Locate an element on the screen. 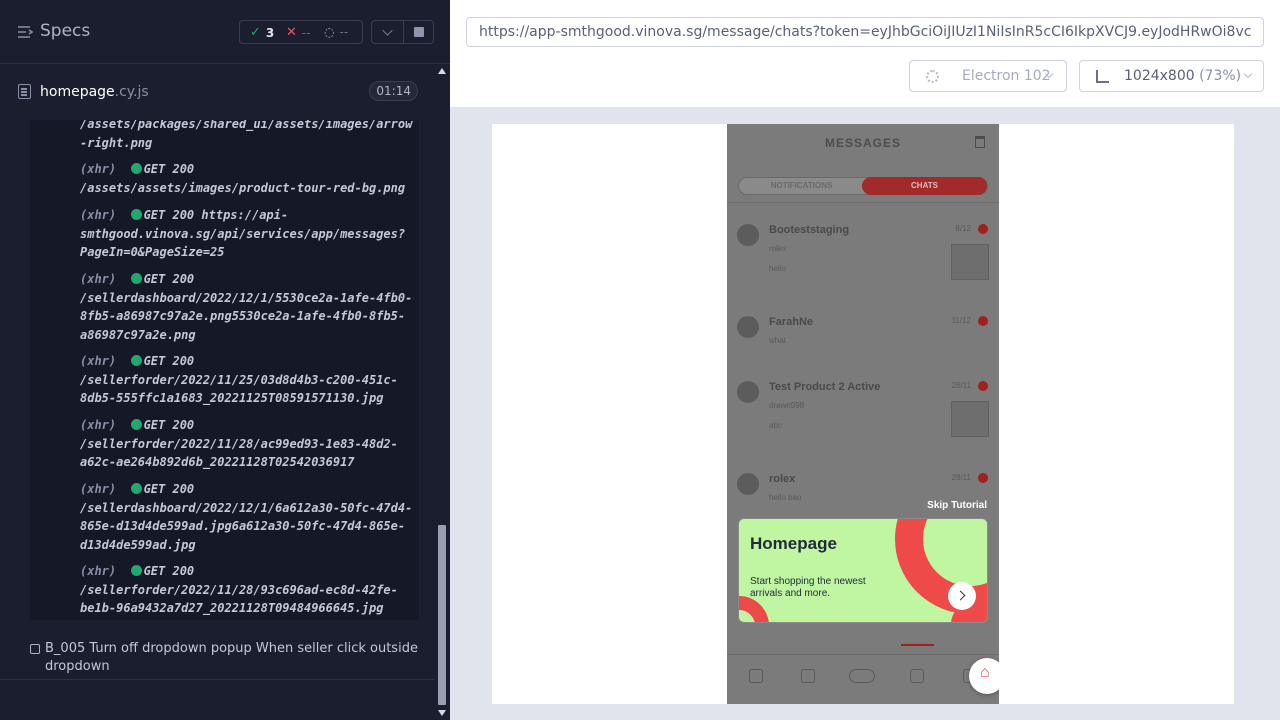 This screenshot has height=720, width=1280. next-button is located at coordinates (962, 596).